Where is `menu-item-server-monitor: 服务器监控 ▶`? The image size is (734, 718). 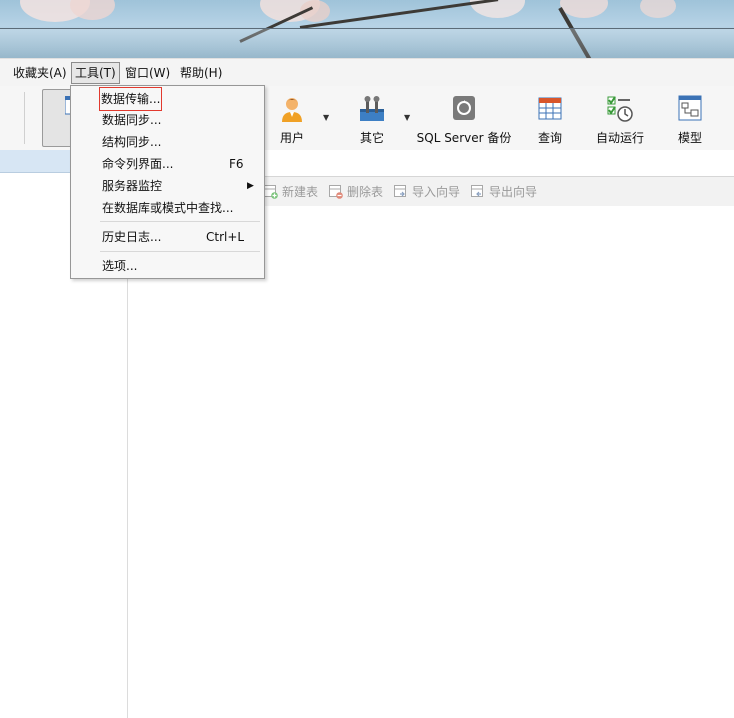 menu-item-server-monitor: 服务器监控 ▶ is located at coordinates (167, 186).